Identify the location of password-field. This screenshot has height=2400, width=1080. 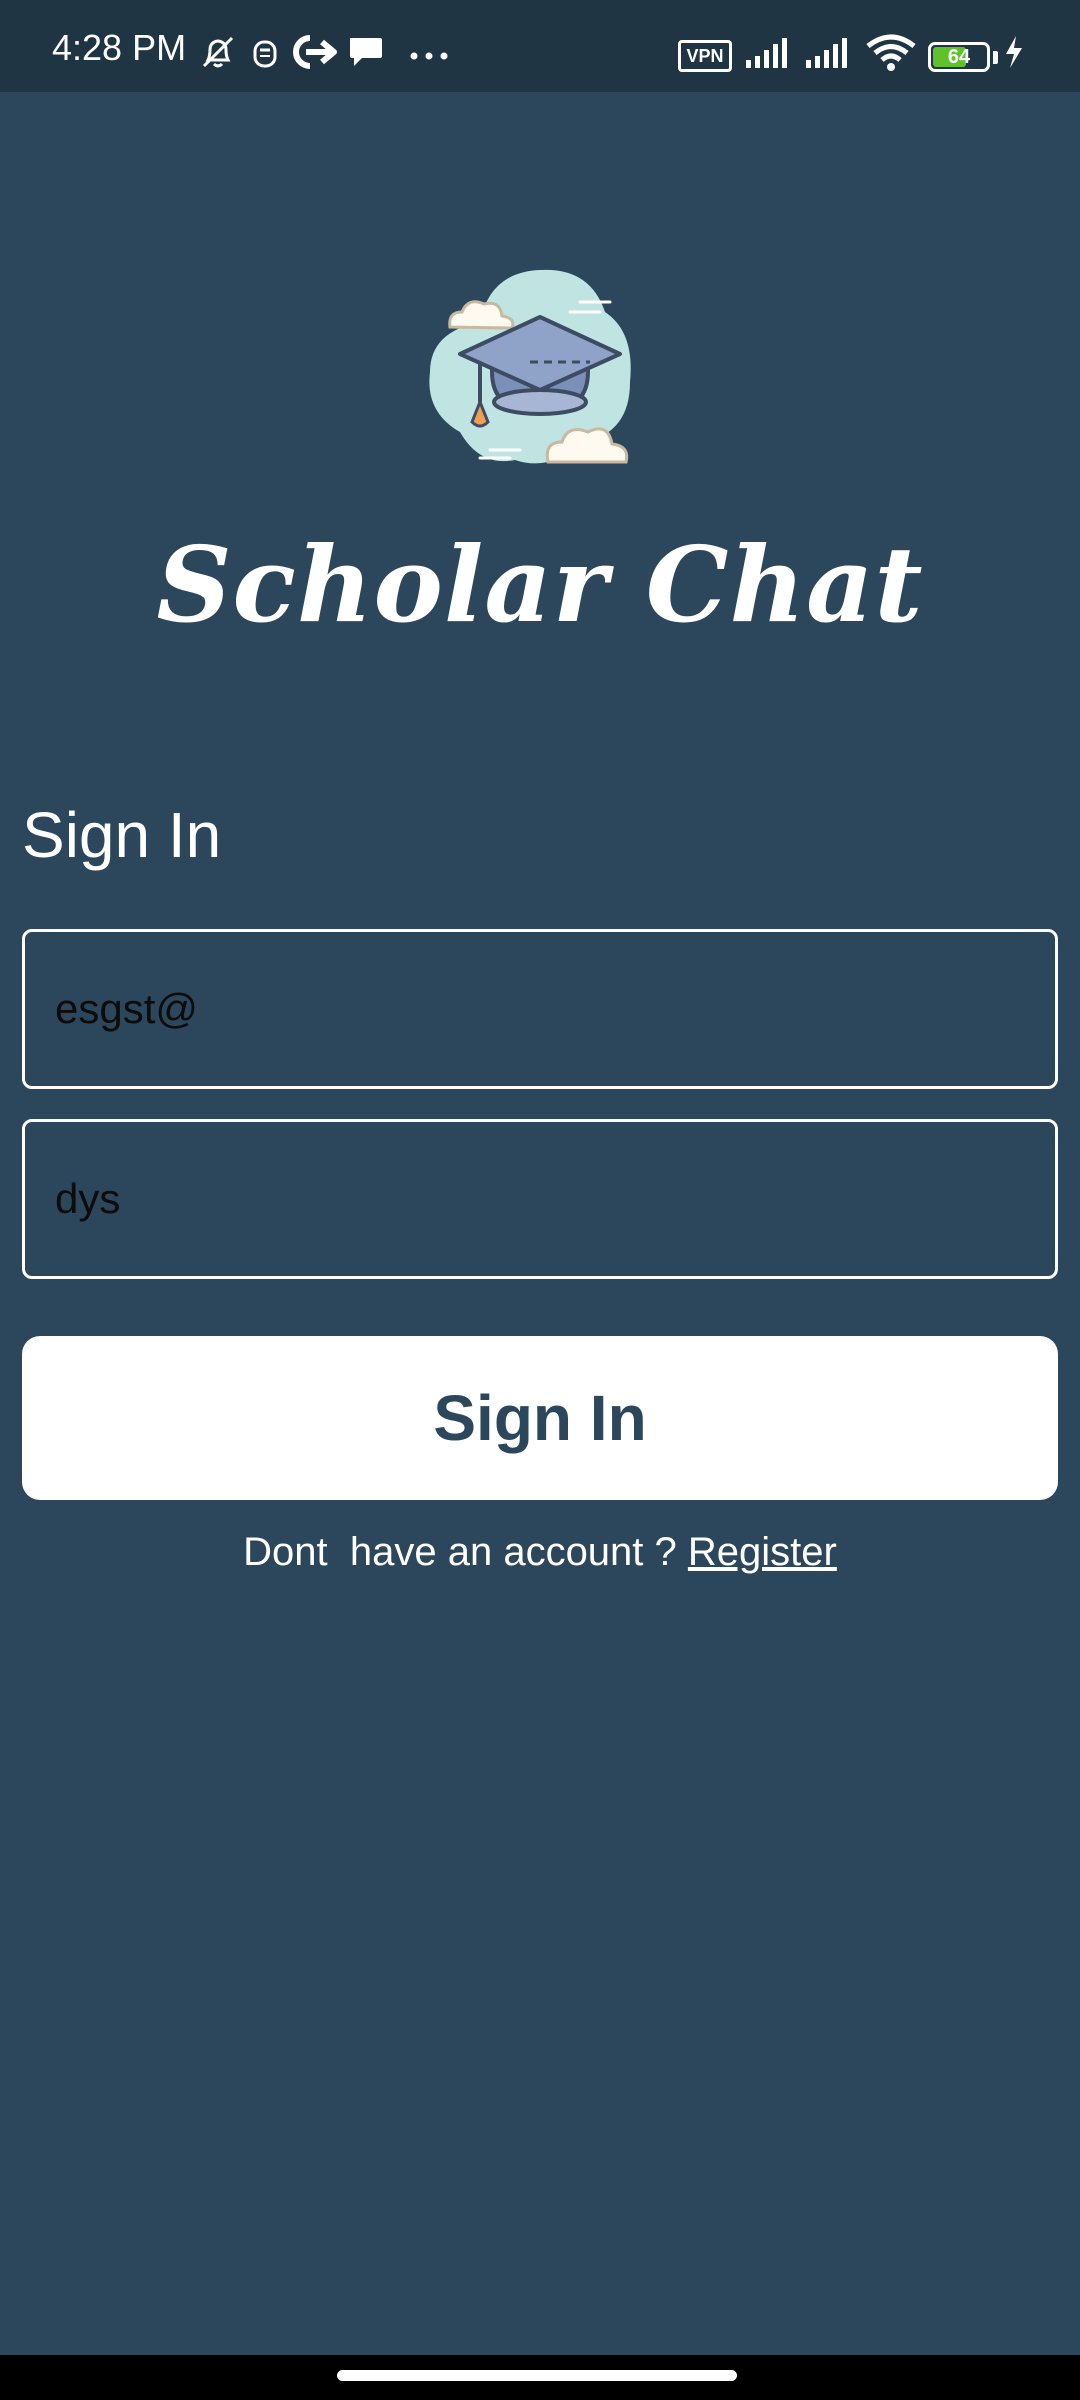
(540, 1199).